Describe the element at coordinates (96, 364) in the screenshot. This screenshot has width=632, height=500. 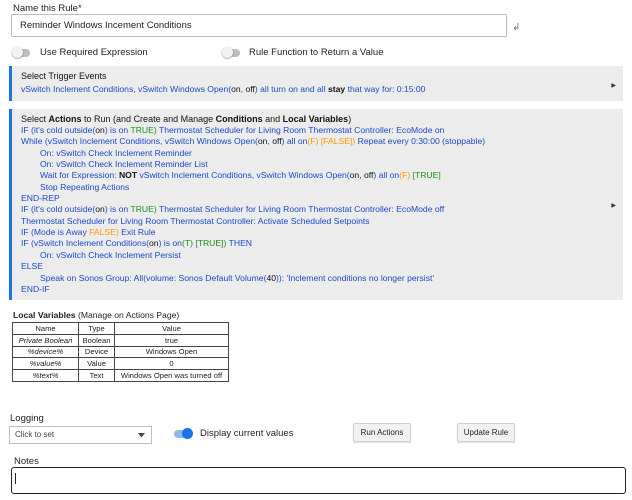
I see `variable-type-cell: Value` at that location.